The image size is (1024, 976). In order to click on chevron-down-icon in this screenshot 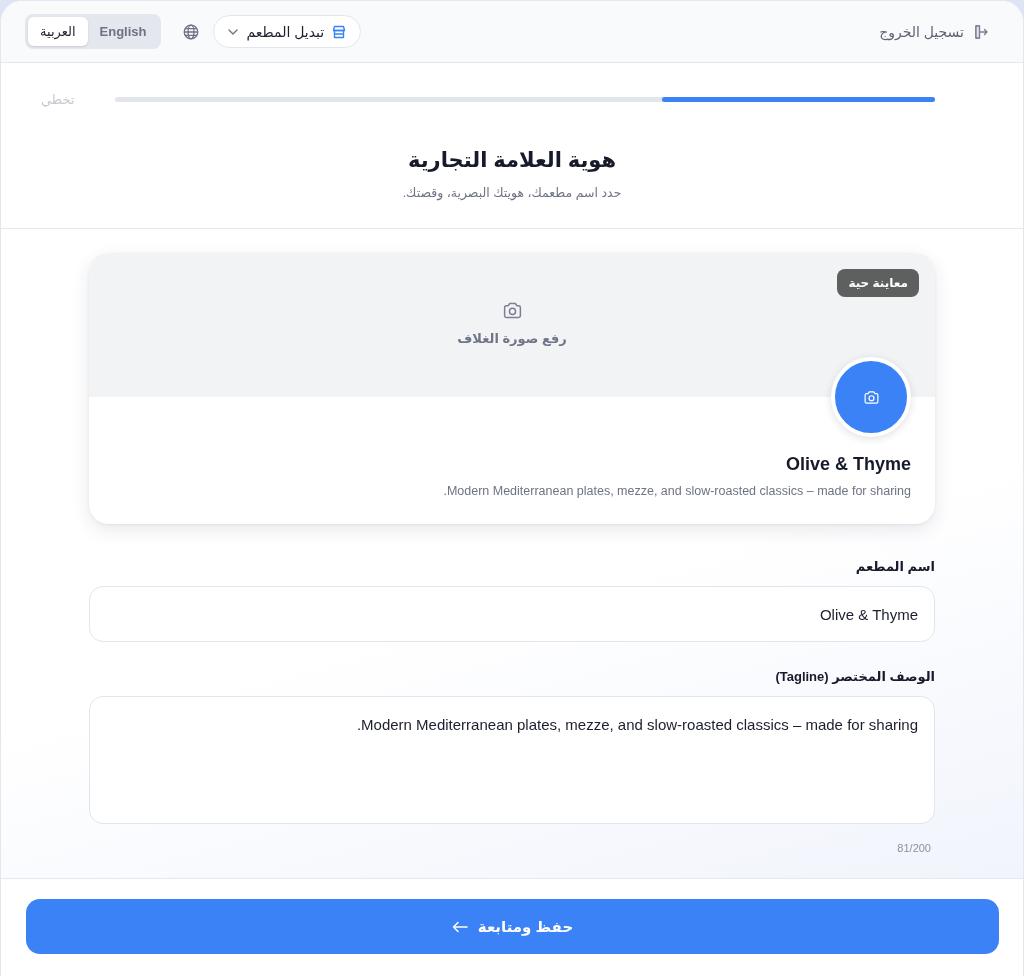, I will do `click(233, 31)`.